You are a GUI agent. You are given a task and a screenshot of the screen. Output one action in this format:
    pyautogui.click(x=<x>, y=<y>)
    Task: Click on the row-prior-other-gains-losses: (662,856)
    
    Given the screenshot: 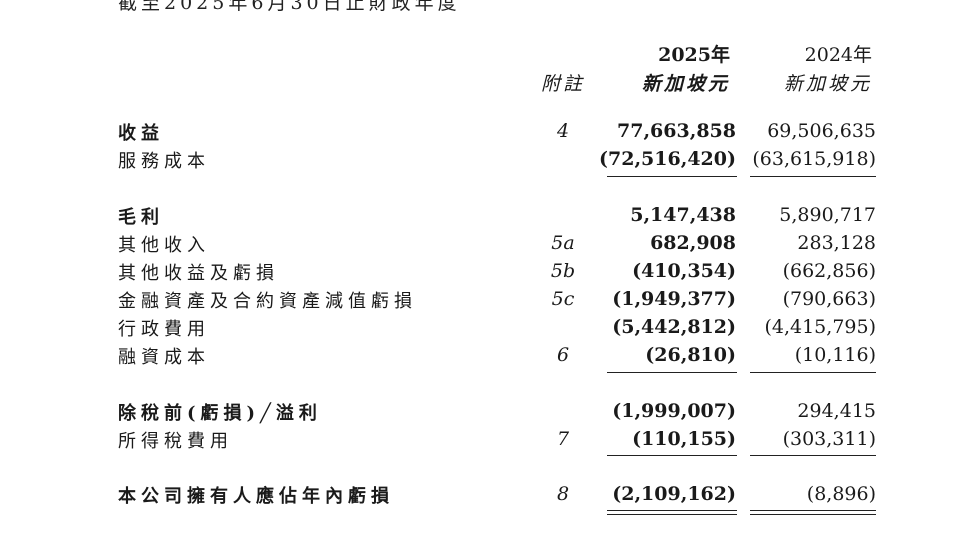 What is the action you would take?
    pyautogui.click(x=829, y=271)
    